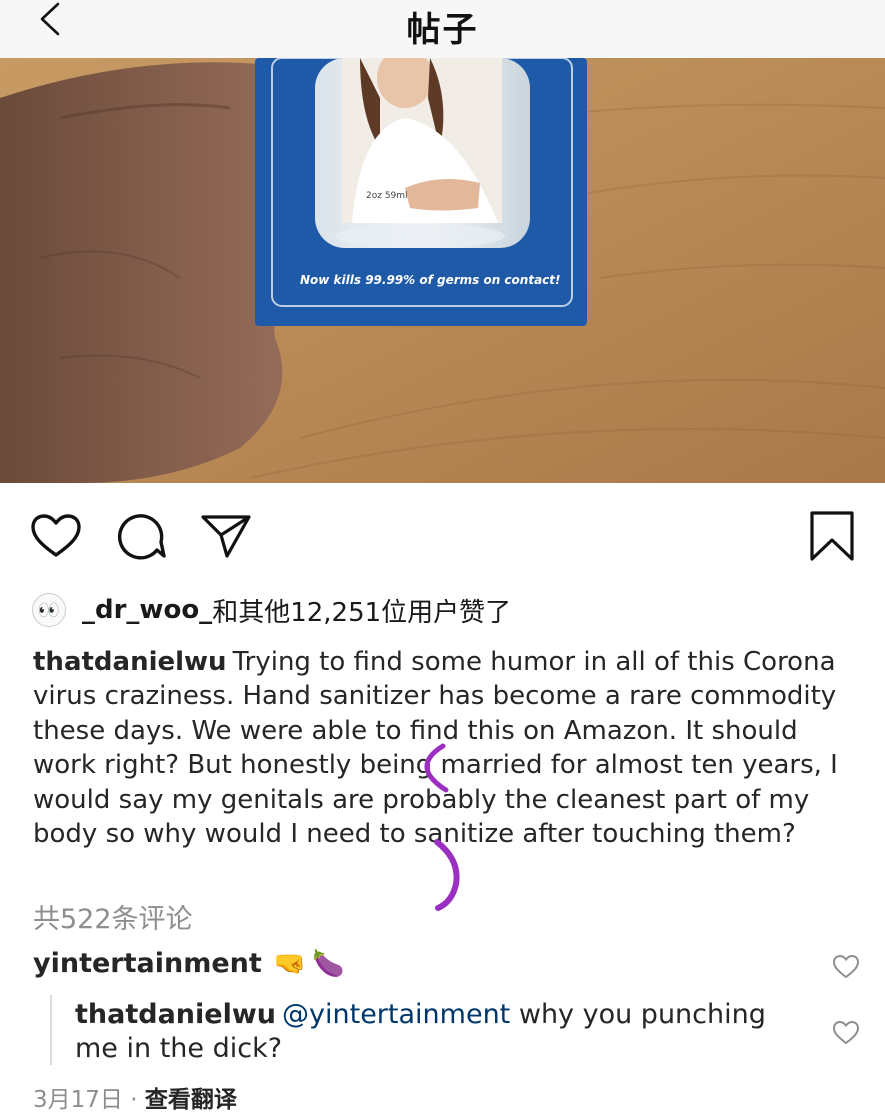 The height and width of the screenshot is (1119, 885). What do you see at coordinates (442, 533) in the screenshot?
I see `action-bar` at bounding box center [442, 533].